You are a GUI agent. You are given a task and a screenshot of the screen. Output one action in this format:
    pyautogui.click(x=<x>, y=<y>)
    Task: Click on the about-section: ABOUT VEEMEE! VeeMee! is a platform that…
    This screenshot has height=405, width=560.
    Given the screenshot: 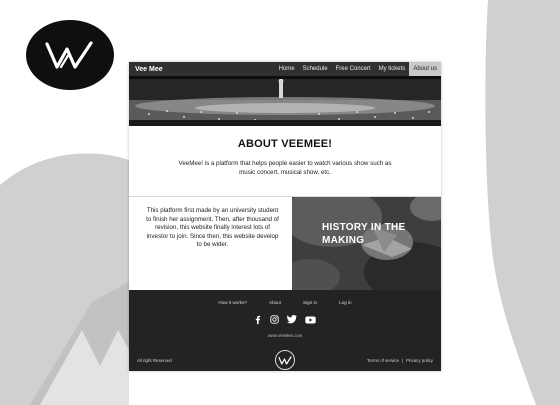 What is the action you would take?
    pyautogui.click(x=285, y=161)
    